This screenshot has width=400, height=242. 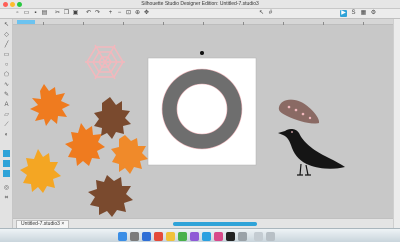 What do you see at coordinates (6, 35) in the screenshot?
I see `edit-points-icon: ◇` at bounding box center [6, 35].